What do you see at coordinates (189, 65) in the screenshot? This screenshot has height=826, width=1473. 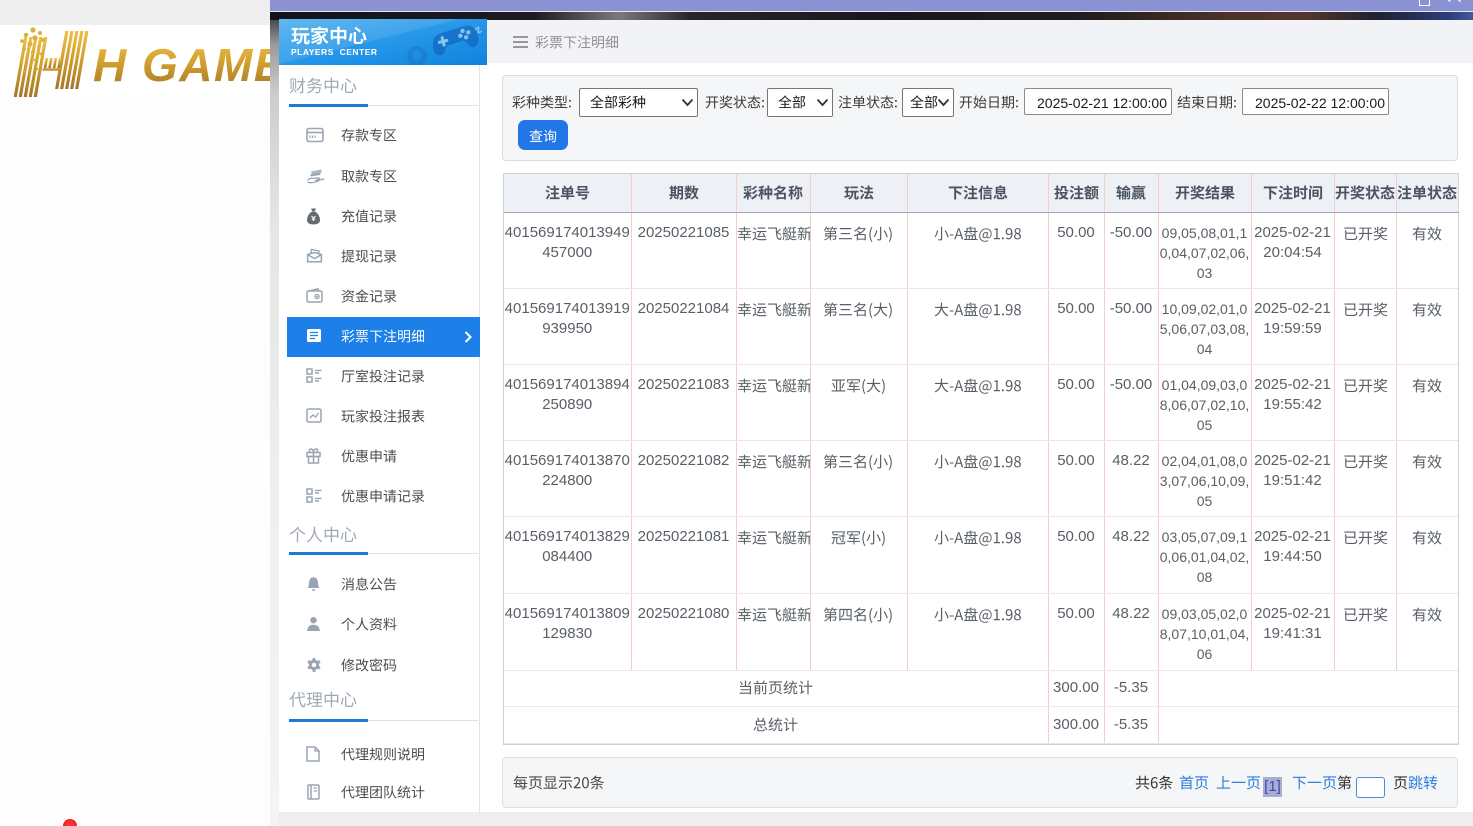 I see `svg-text: H GAME` at bounding box center [189, 65].